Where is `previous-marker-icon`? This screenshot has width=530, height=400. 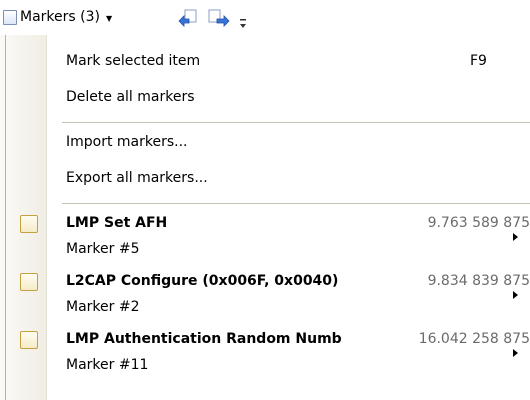
previous-marker-icon is located at coordinates (187, 18).